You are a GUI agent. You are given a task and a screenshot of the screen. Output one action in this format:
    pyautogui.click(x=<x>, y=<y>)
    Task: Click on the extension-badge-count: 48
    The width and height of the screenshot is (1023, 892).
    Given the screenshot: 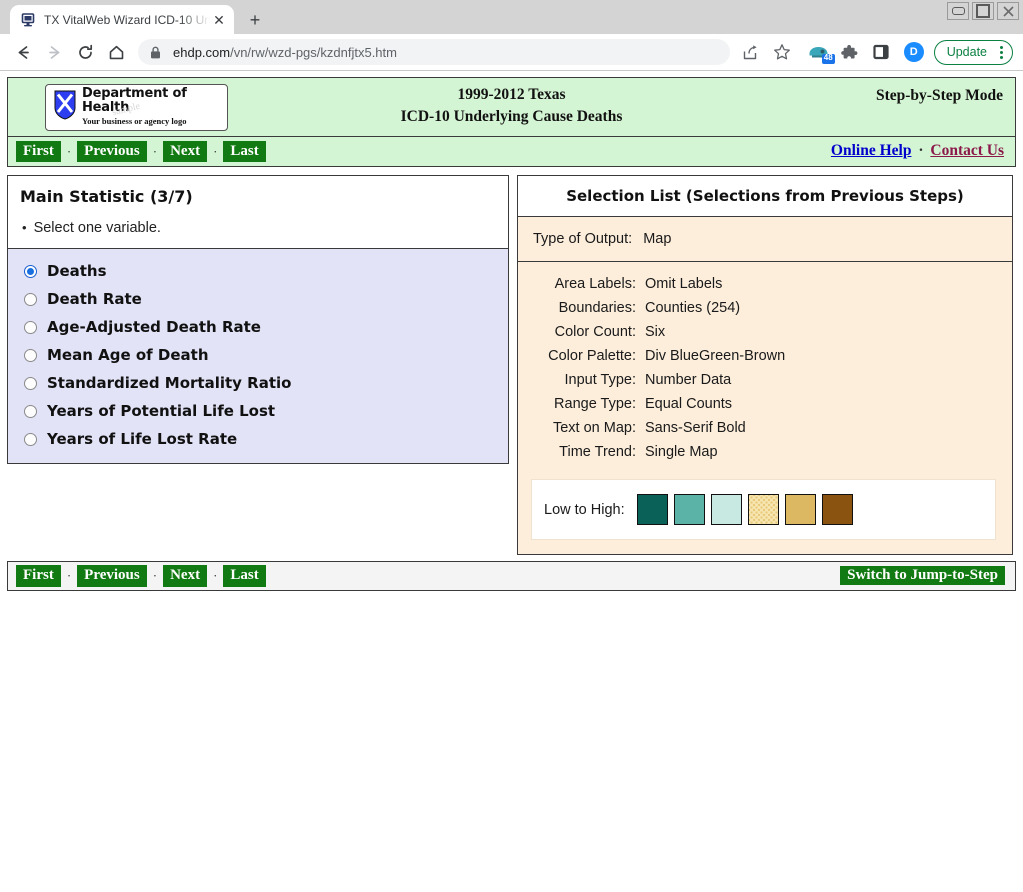 What is the action you would take?
    pyautogui.click(x=828, y=58)
    